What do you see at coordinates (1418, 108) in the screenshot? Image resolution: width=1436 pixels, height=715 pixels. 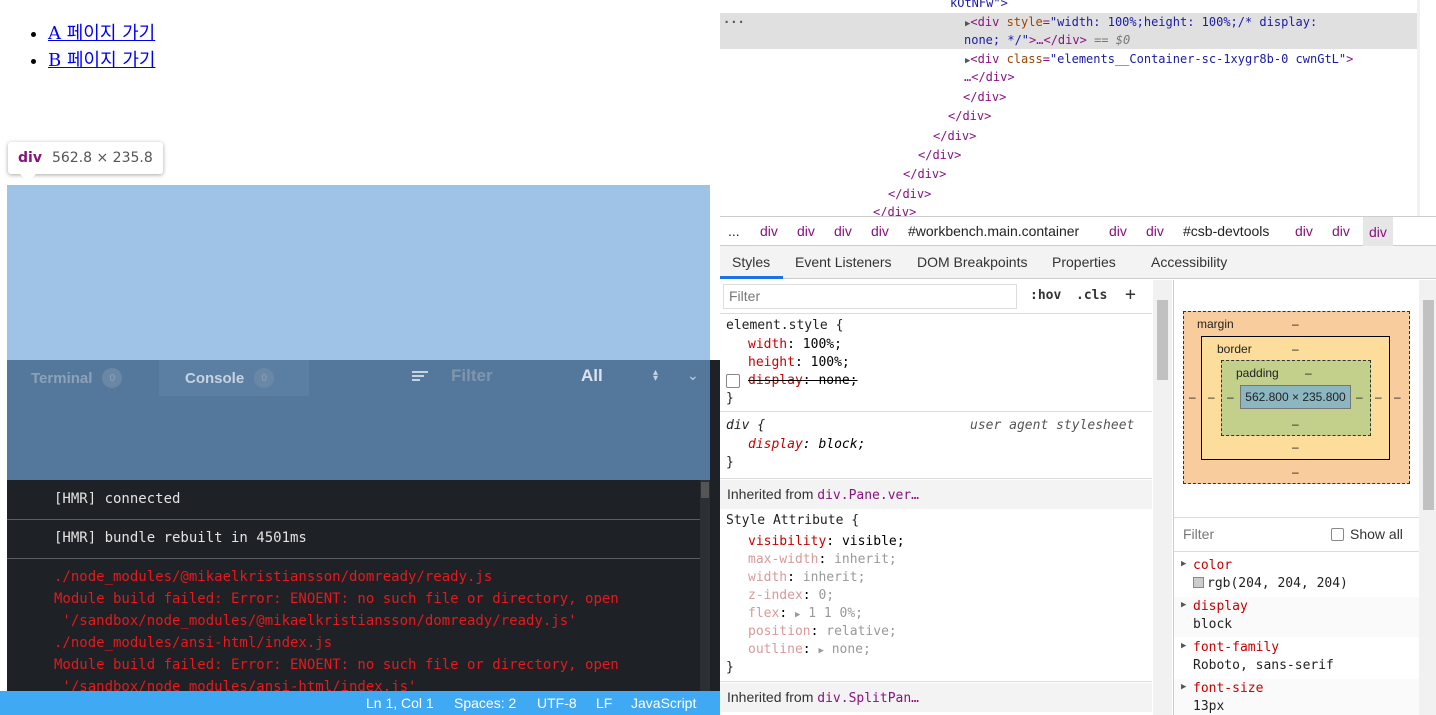 I see `elements-scrollbar` at bounding box center [1418, 108].